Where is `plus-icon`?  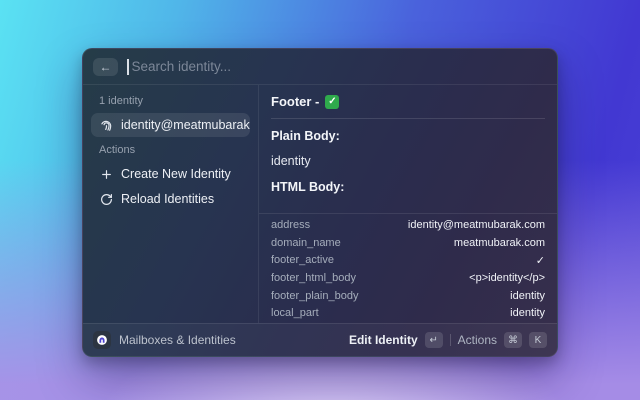 plus-icon is located at coordinates (106, 174).